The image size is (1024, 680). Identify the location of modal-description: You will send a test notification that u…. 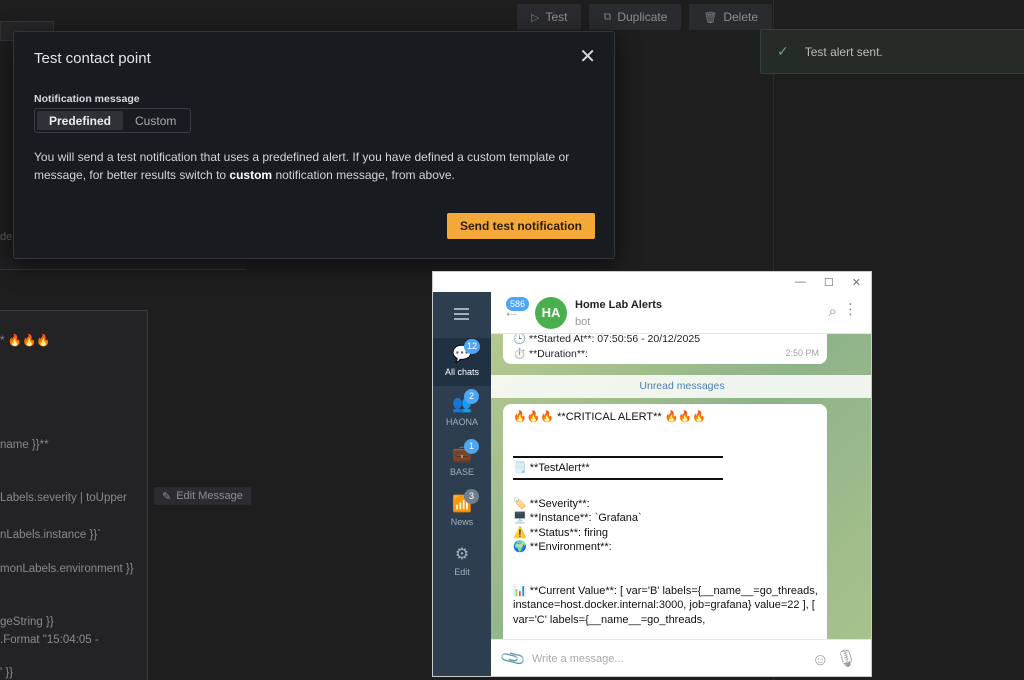
(302, 166).